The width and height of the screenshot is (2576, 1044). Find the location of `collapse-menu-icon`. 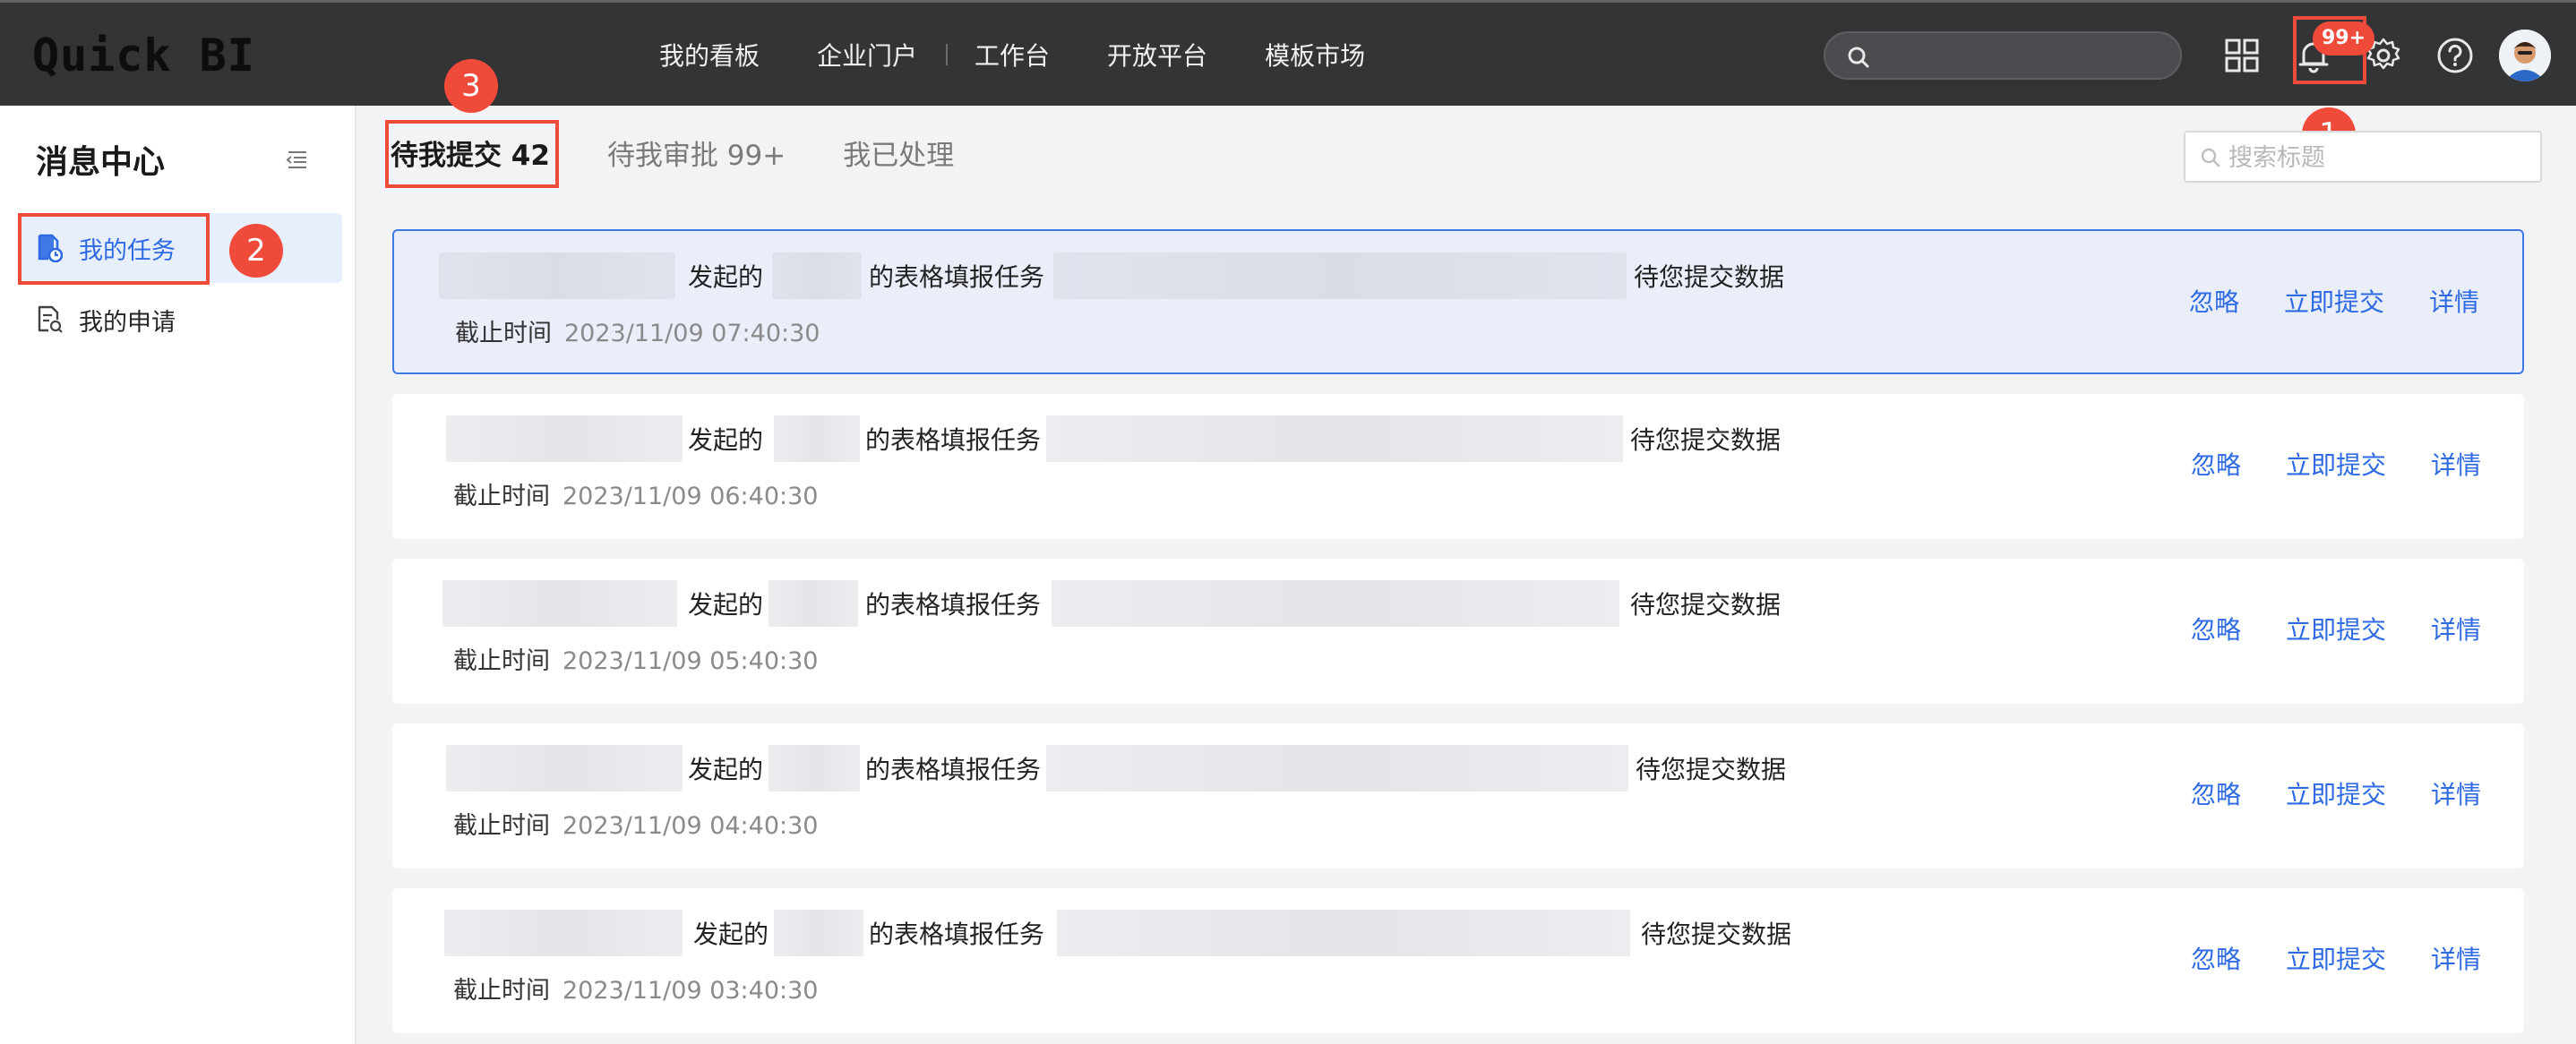

collapse-menu-icon is located at coordinates (295, 159).